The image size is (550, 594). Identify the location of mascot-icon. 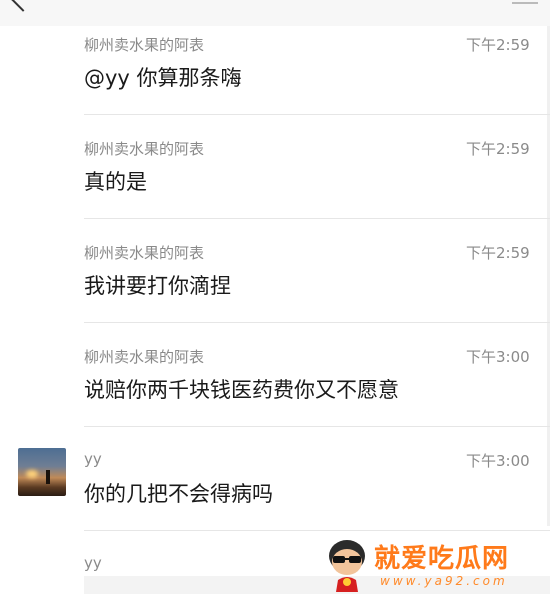
(347, 566).